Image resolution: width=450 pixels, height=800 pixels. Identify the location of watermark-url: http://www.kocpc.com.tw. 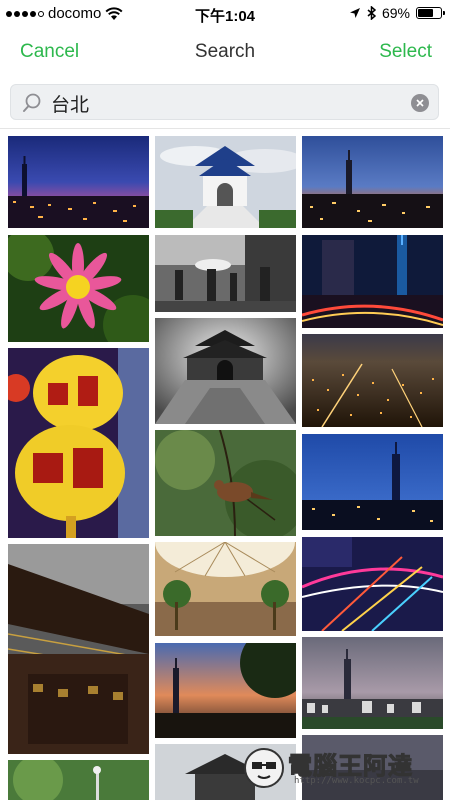
(356, 781).